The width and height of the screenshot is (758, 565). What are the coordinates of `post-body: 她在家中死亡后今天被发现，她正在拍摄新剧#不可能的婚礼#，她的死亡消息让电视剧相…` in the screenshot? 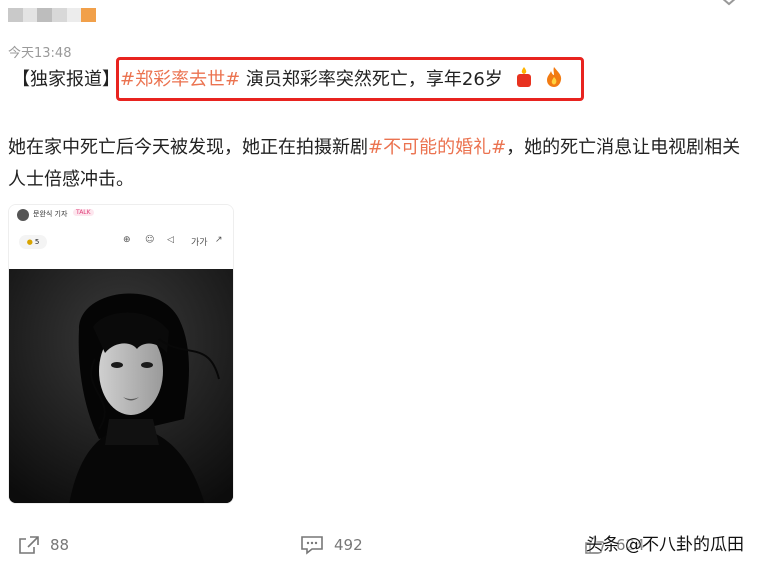 It's located at (378, 164).